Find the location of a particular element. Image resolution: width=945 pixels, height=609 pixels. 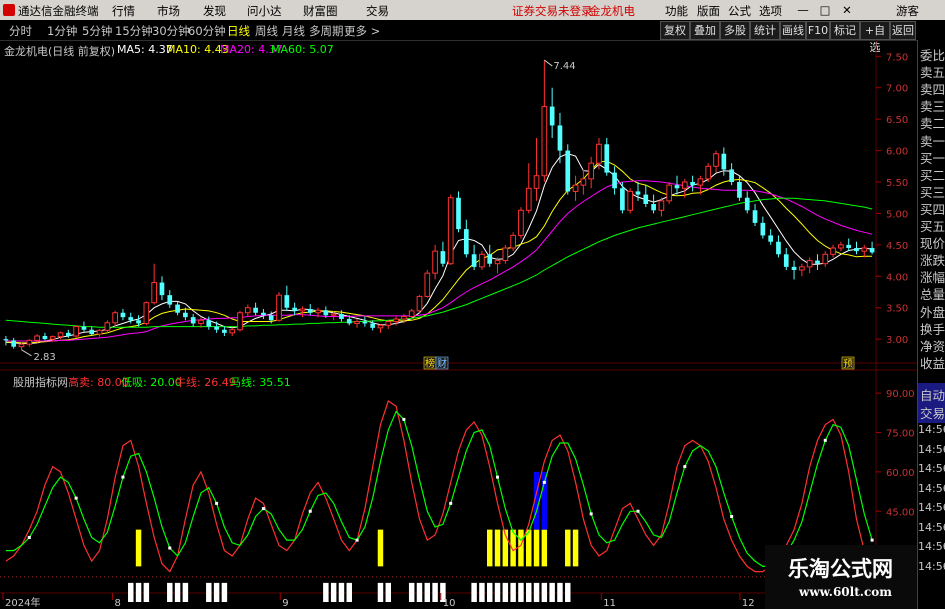

watermark-url: www.60lt.com is located at coordinates (845, 592).